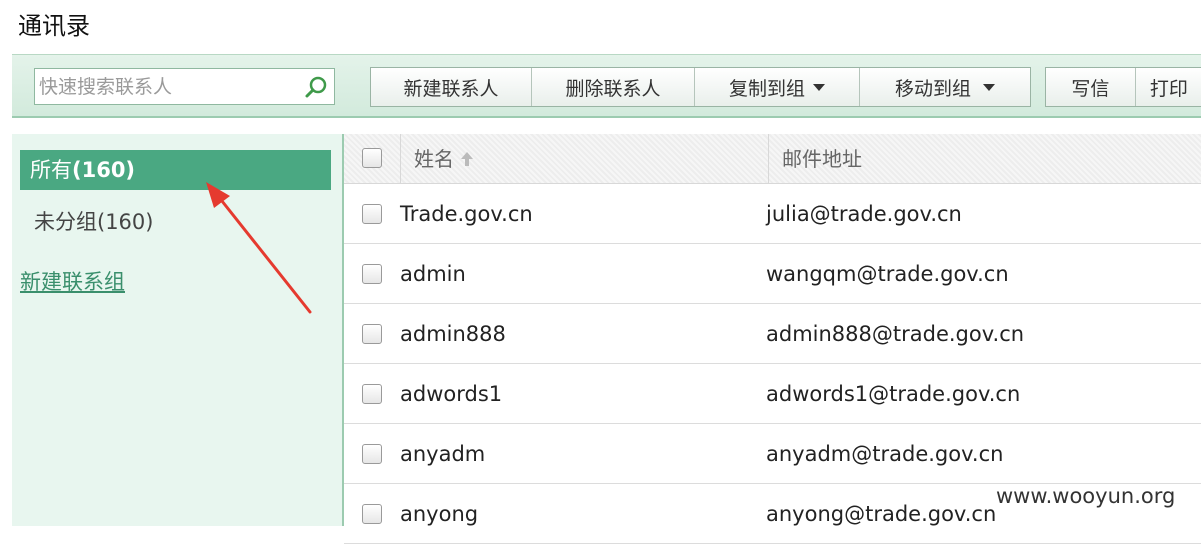  I want to click on table-row: adwords1 adwords1@trade.gov.cn, so click(772, 394).